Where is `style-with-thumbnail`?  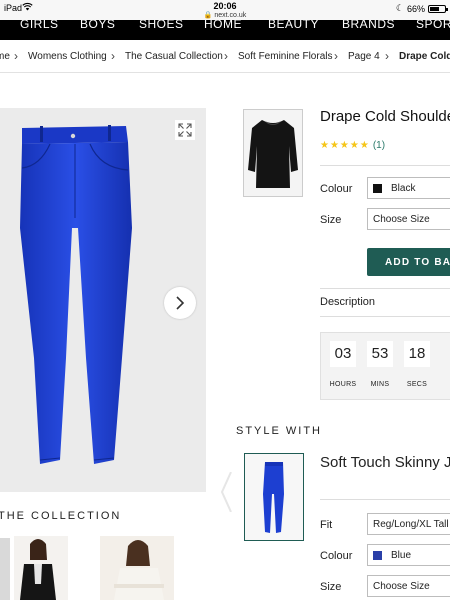
style-with-thumbnail is located at coordinates (274, 497).